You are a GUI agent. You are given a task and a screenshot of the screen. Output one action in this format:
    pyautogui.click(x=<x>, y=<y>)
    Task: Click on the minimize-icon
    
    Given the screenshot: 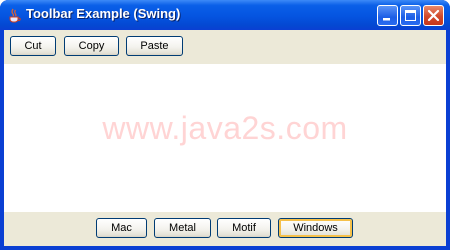 What is the action you would take?
    pyautogui.click(x=386, y=19)
    